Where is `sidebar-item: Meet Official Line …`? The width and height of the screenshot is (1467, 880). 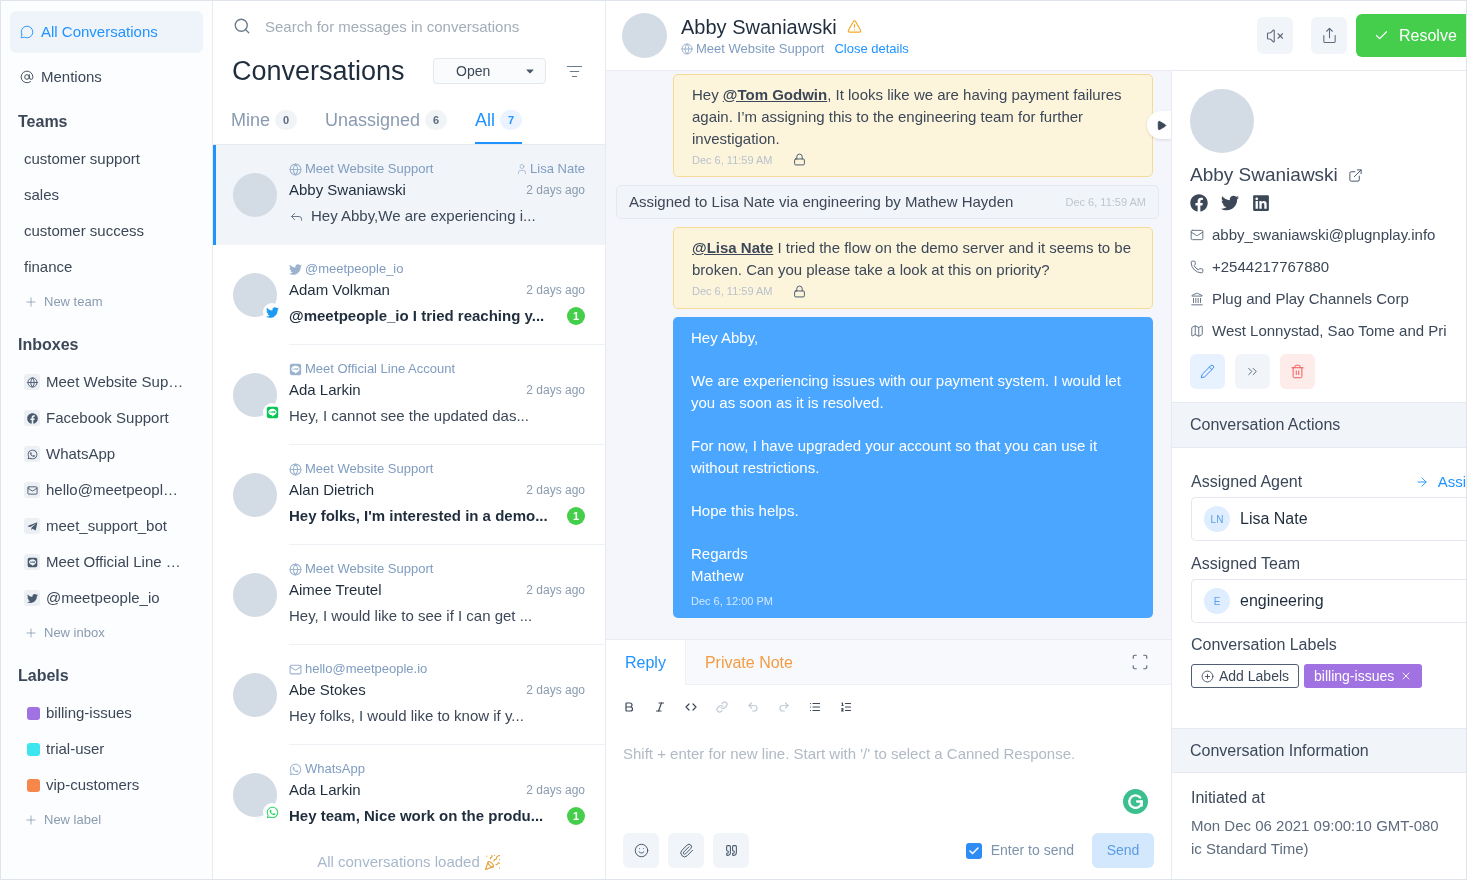
sidebar-item: Meet Official Line … is located at coordinates (106, 562).